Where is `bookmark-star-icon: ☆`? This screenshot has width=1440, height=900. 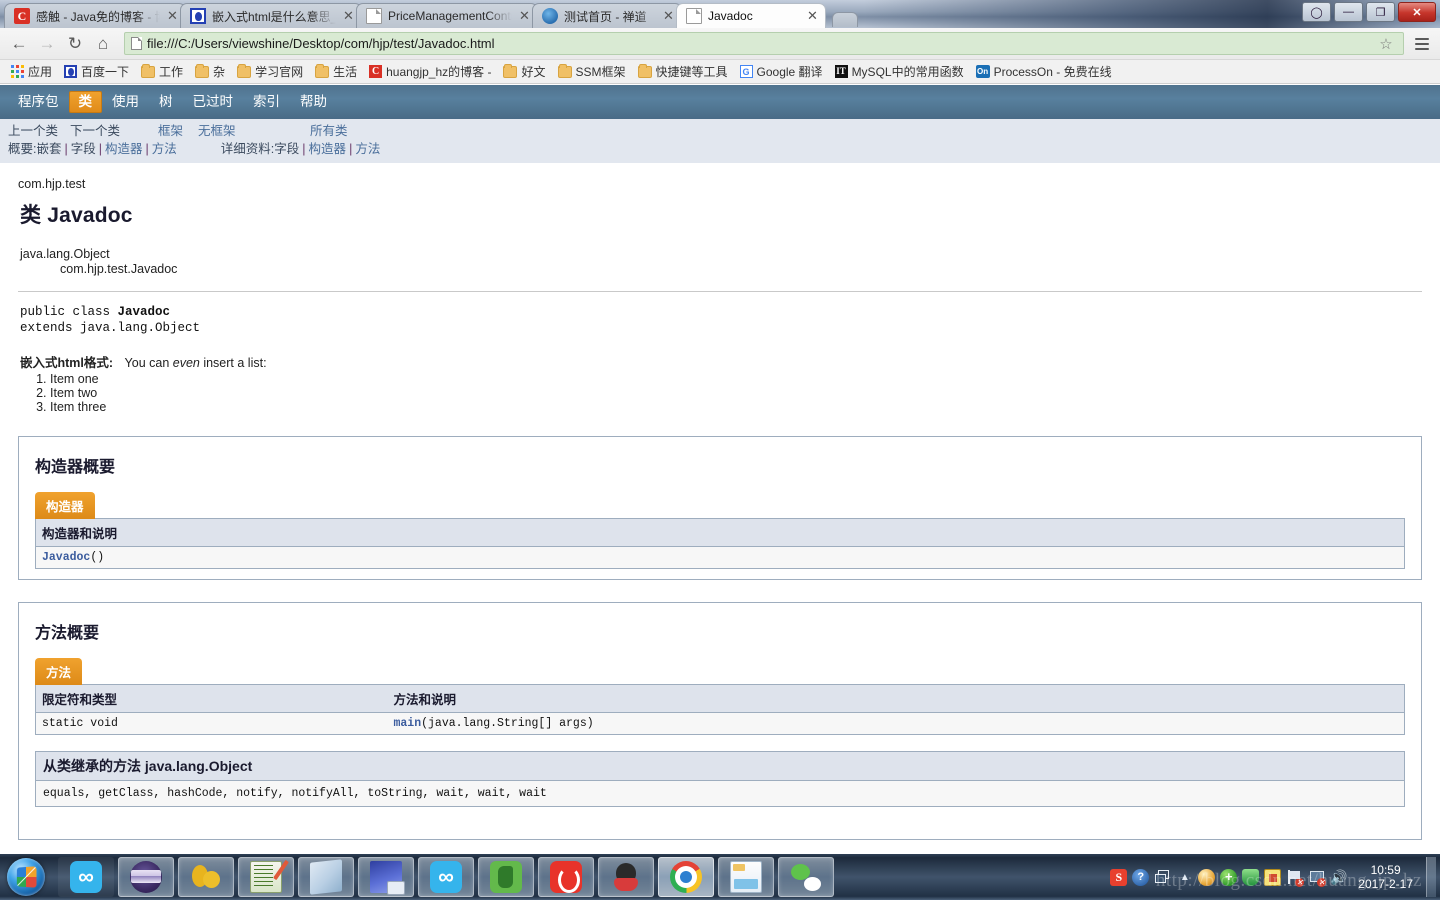 bookmark-star-icon: ☆ is located at coordinates (1386, 44).